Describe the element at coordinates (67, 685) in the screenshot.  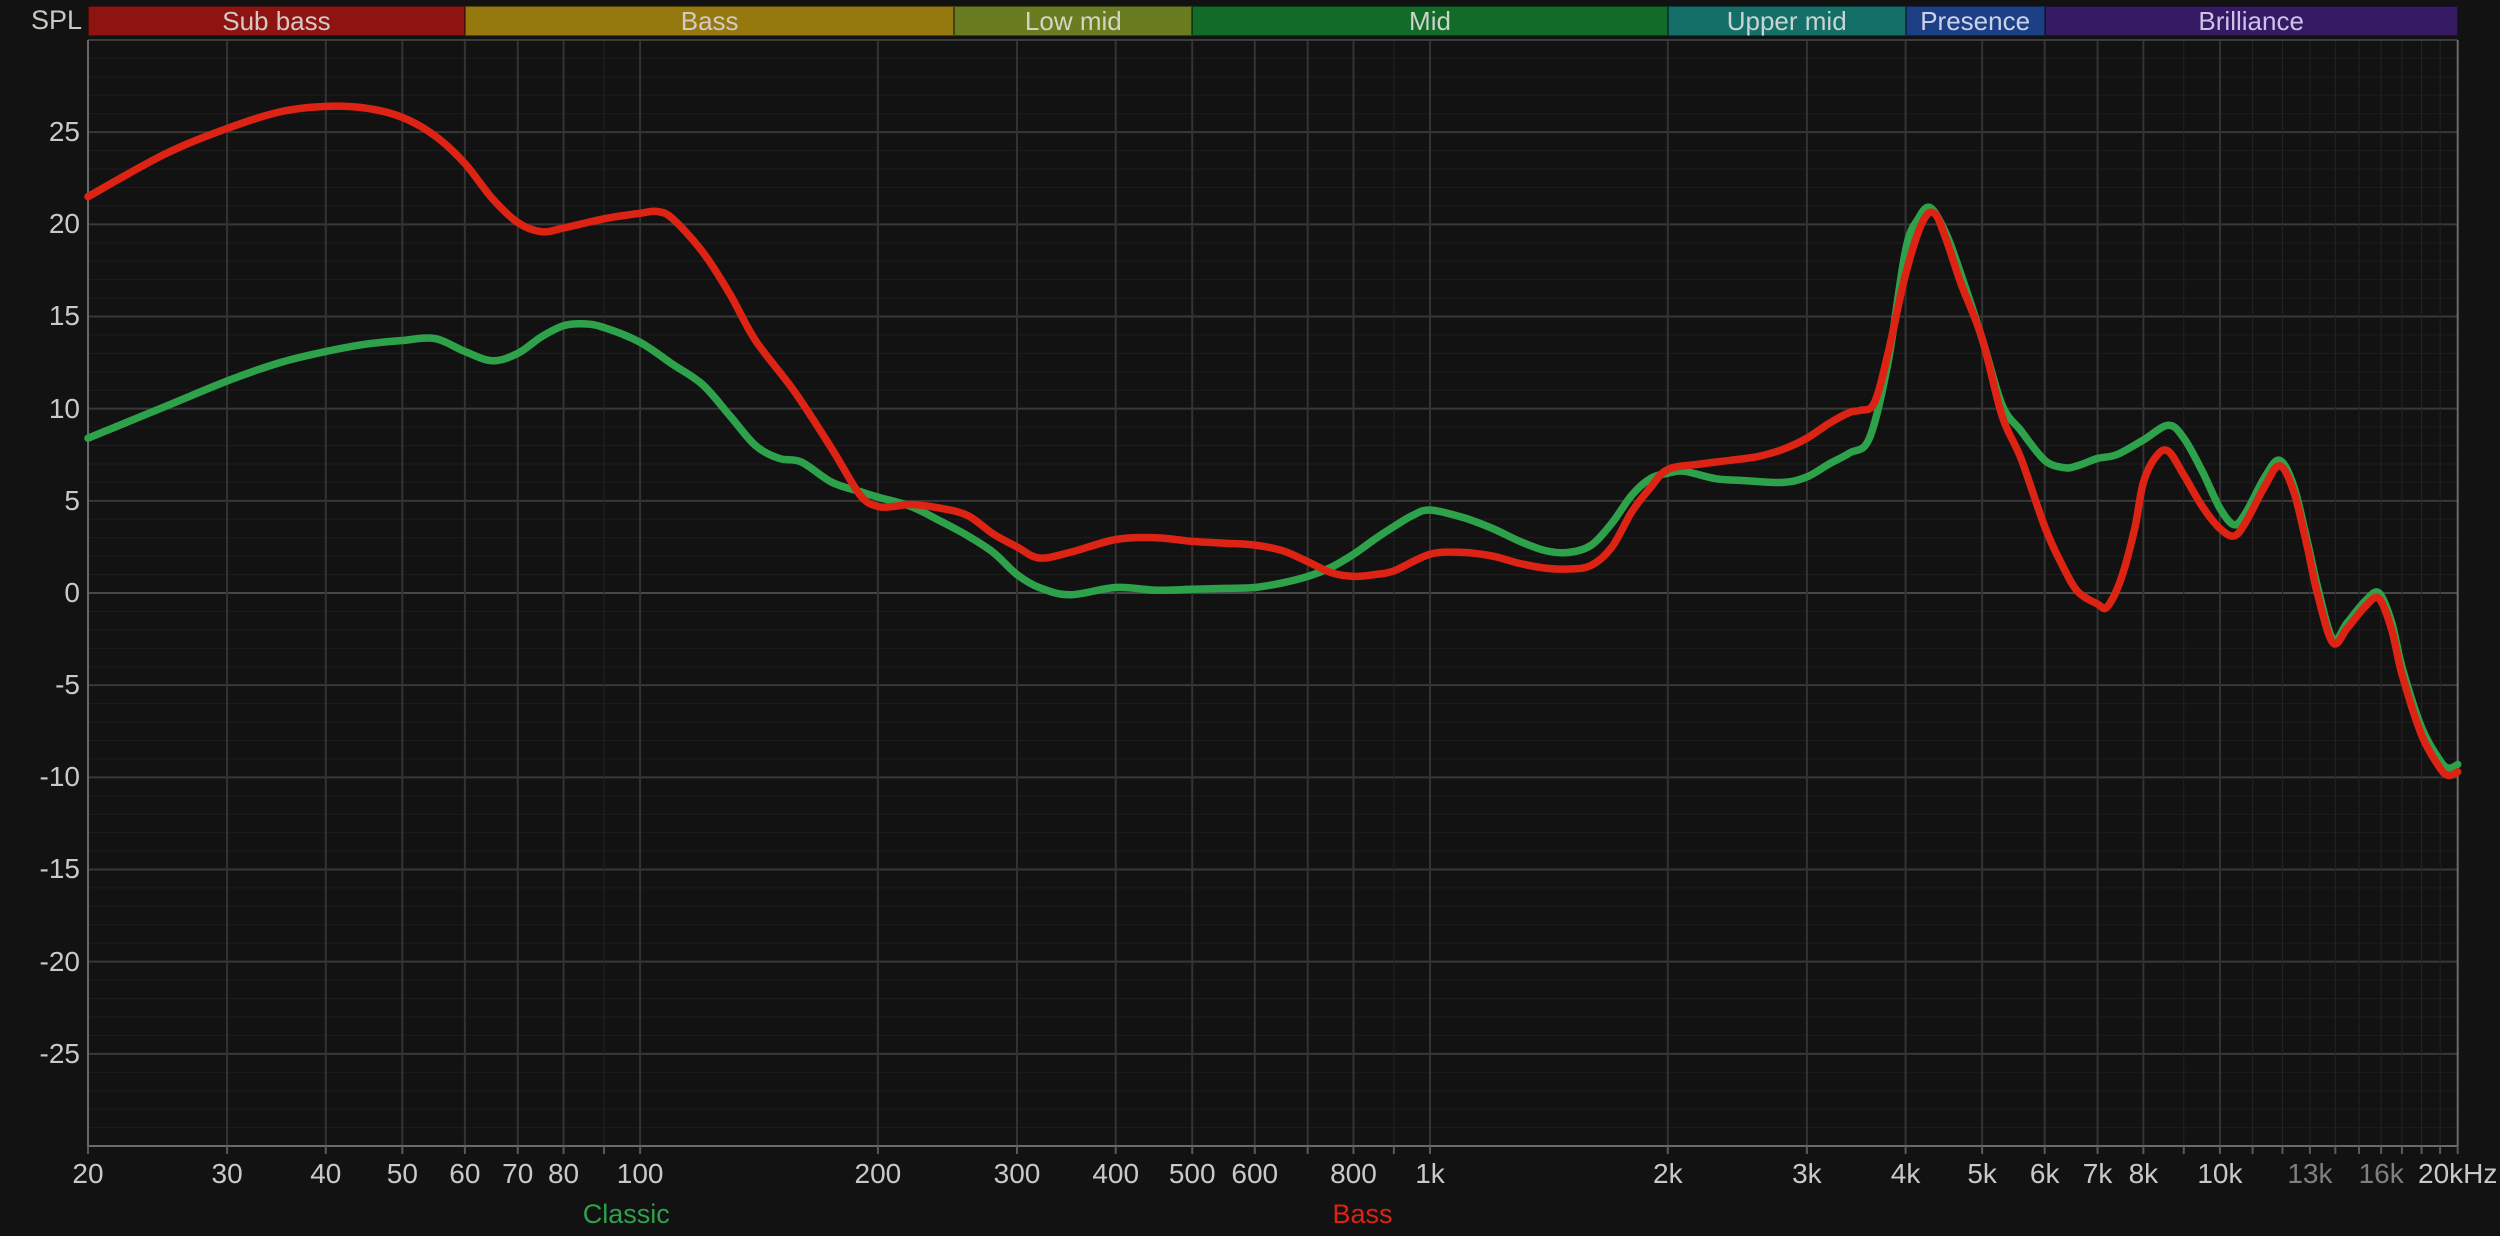
I see `y-tick-label: -5` at that location.